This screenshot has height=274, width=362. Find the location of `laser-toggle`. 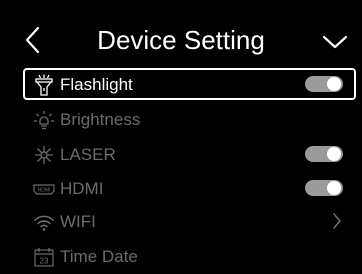

laser-toggle is located at coordinates (324, 154).